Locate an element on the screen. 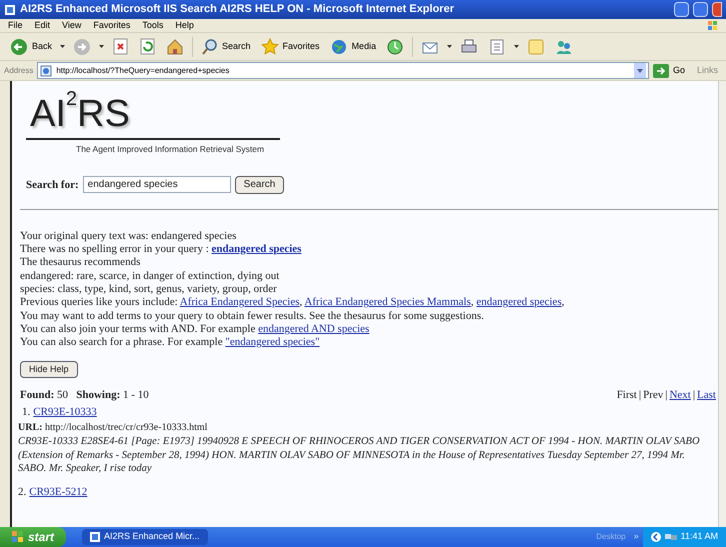 The height and width of the screenshot is (547, 726). address-label: Address is located at coordinates (19, 70).